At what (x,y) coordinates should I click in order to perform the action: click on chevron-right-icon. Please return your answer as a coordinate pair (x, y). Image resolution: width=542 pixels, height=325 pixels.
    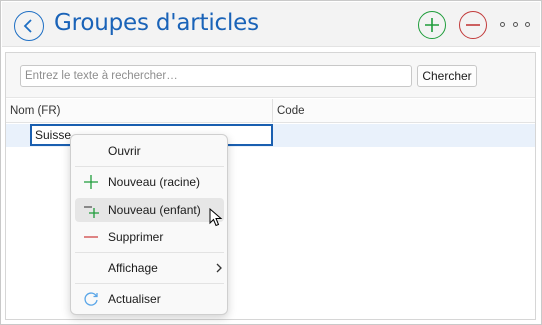
    Looking at the image, I should click on (219, 268).